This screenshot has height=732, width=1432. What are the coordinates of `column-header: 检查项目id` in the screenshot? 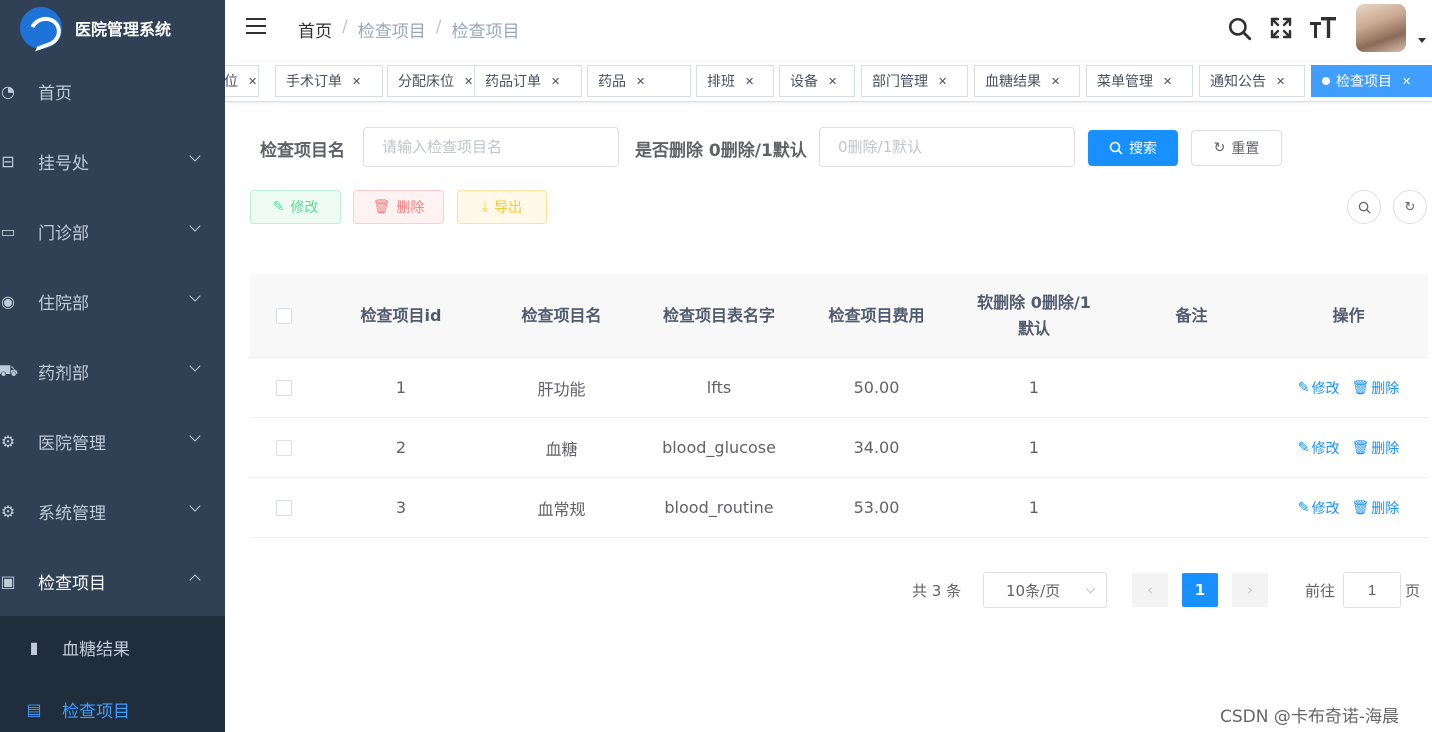 It's located at (401, 315).